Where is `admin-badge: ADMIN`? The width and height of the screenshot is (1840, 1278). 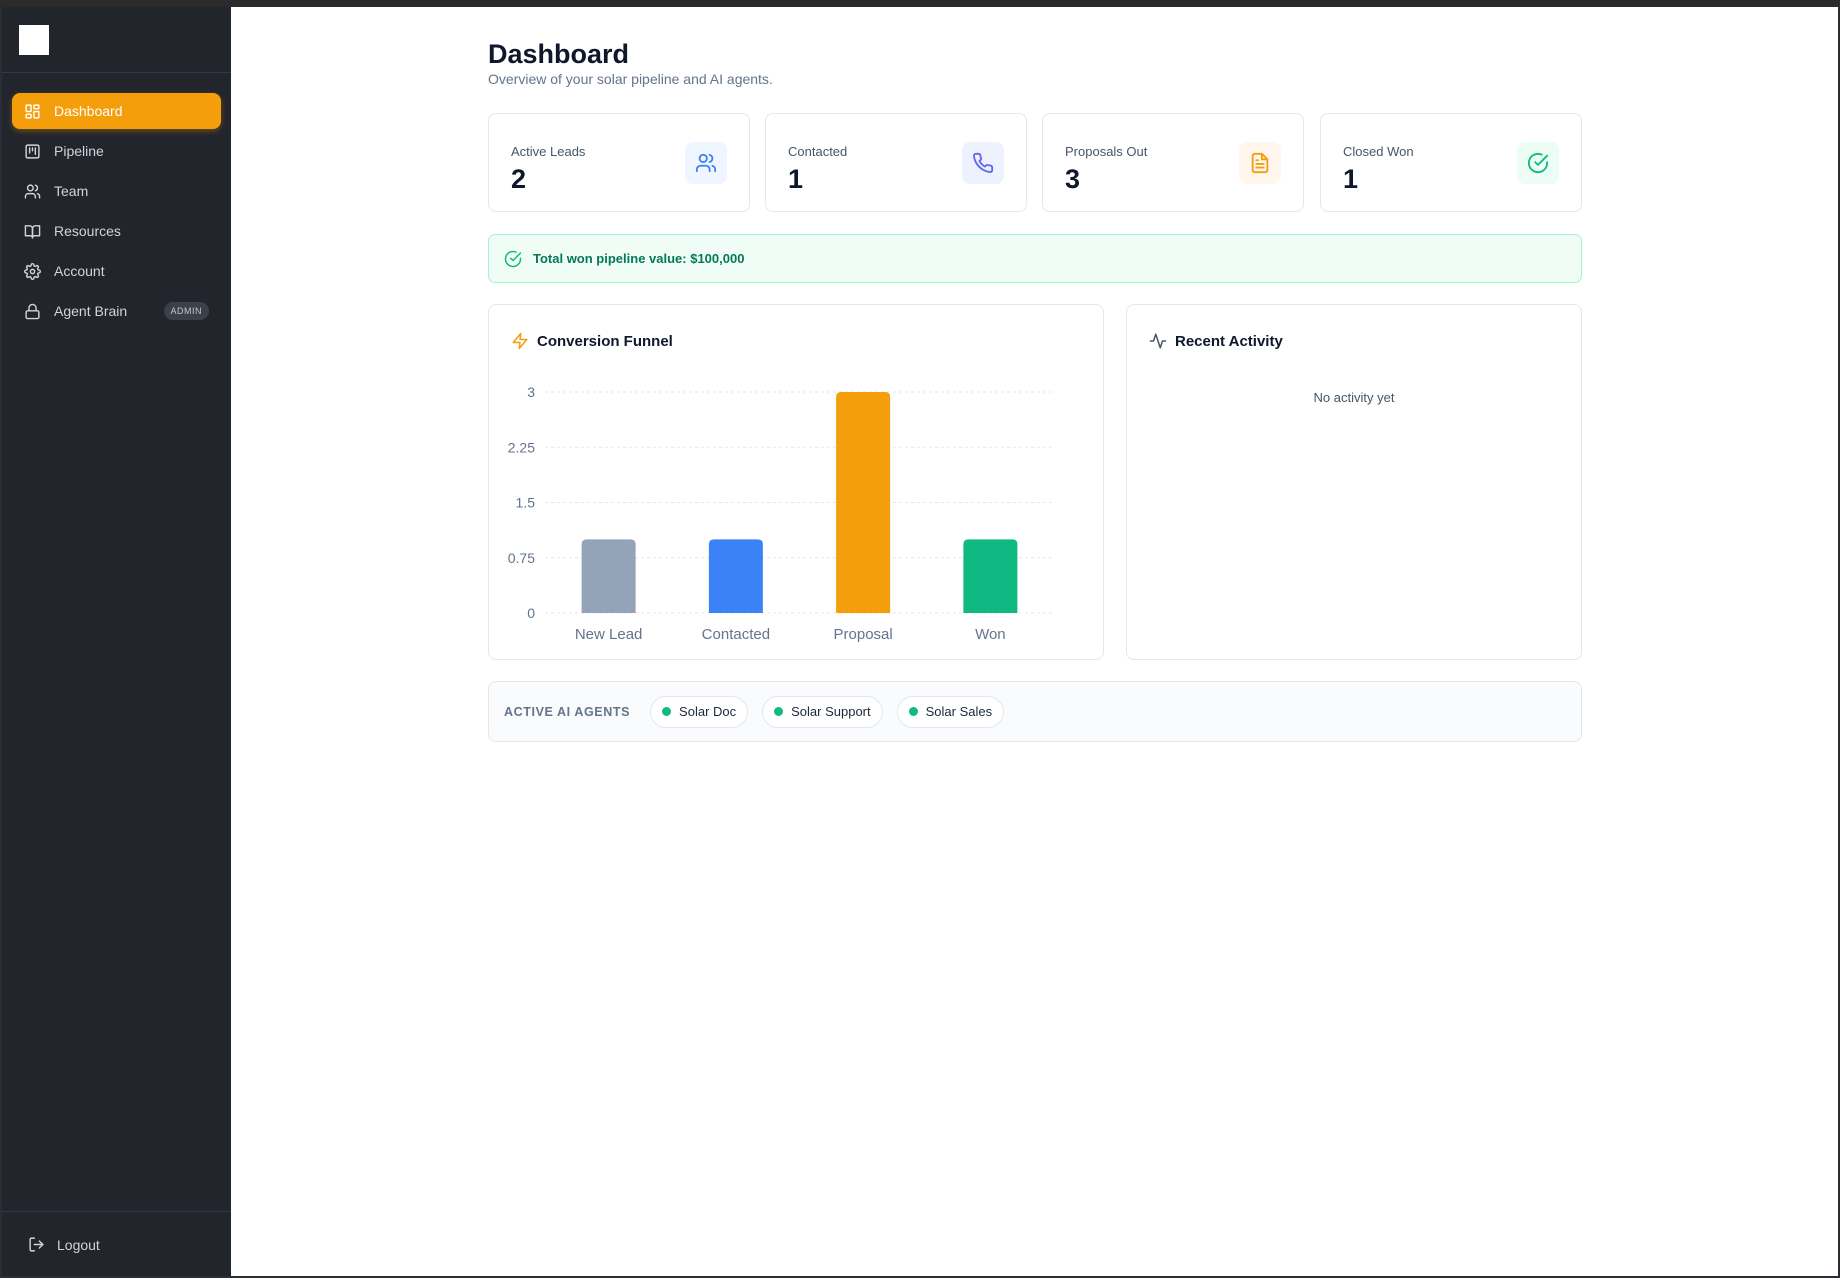 admin-badge: ADMIN is located at coordinates (186, 311).